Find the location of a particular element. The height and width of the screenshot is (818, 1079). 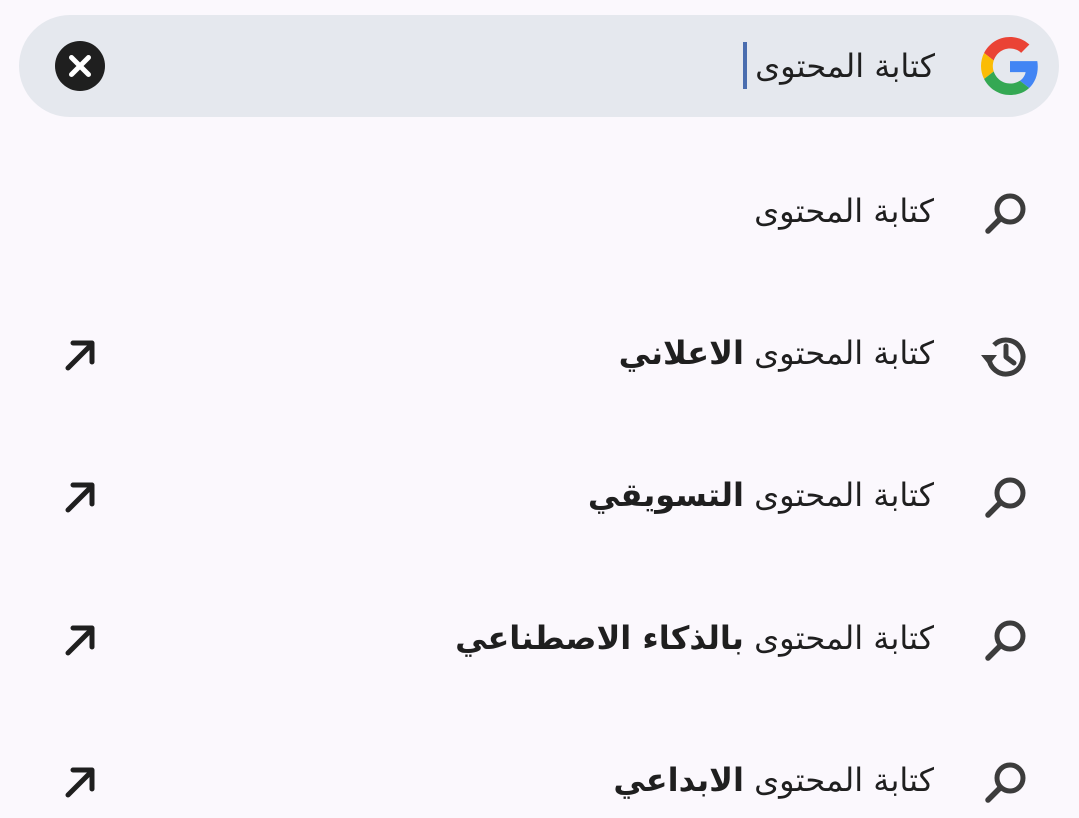

suggestion-completion: الاعلاني is located at coordinates (681, 353).